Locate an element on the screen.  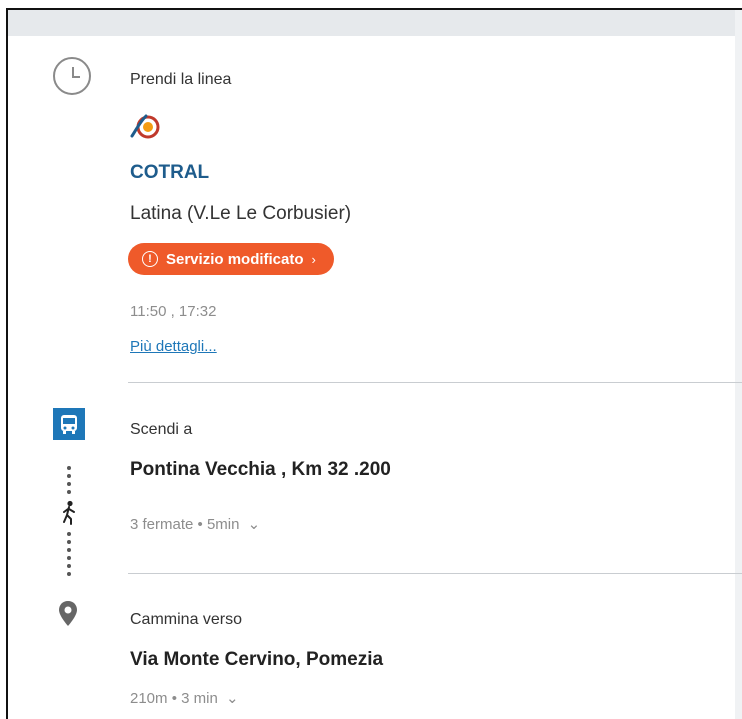
bus-icon is located at coordinates (69, 424).